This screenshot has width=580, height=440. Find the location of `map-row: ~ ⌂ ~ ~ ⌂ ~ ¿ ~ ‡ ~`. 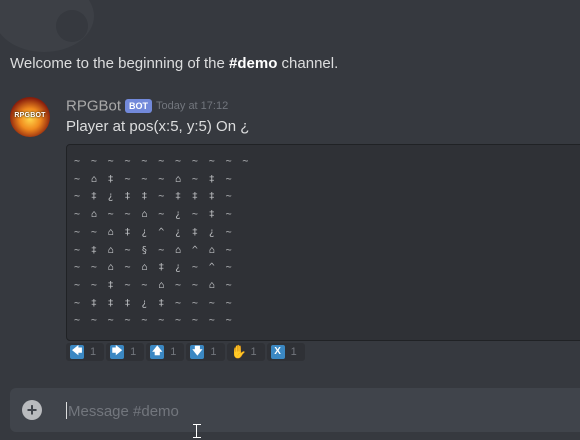

map-row: ~ ⌂ ~ ~ ⌂ ~ ¿ ~ ‡ ~ is located at coordinates (154, 215).